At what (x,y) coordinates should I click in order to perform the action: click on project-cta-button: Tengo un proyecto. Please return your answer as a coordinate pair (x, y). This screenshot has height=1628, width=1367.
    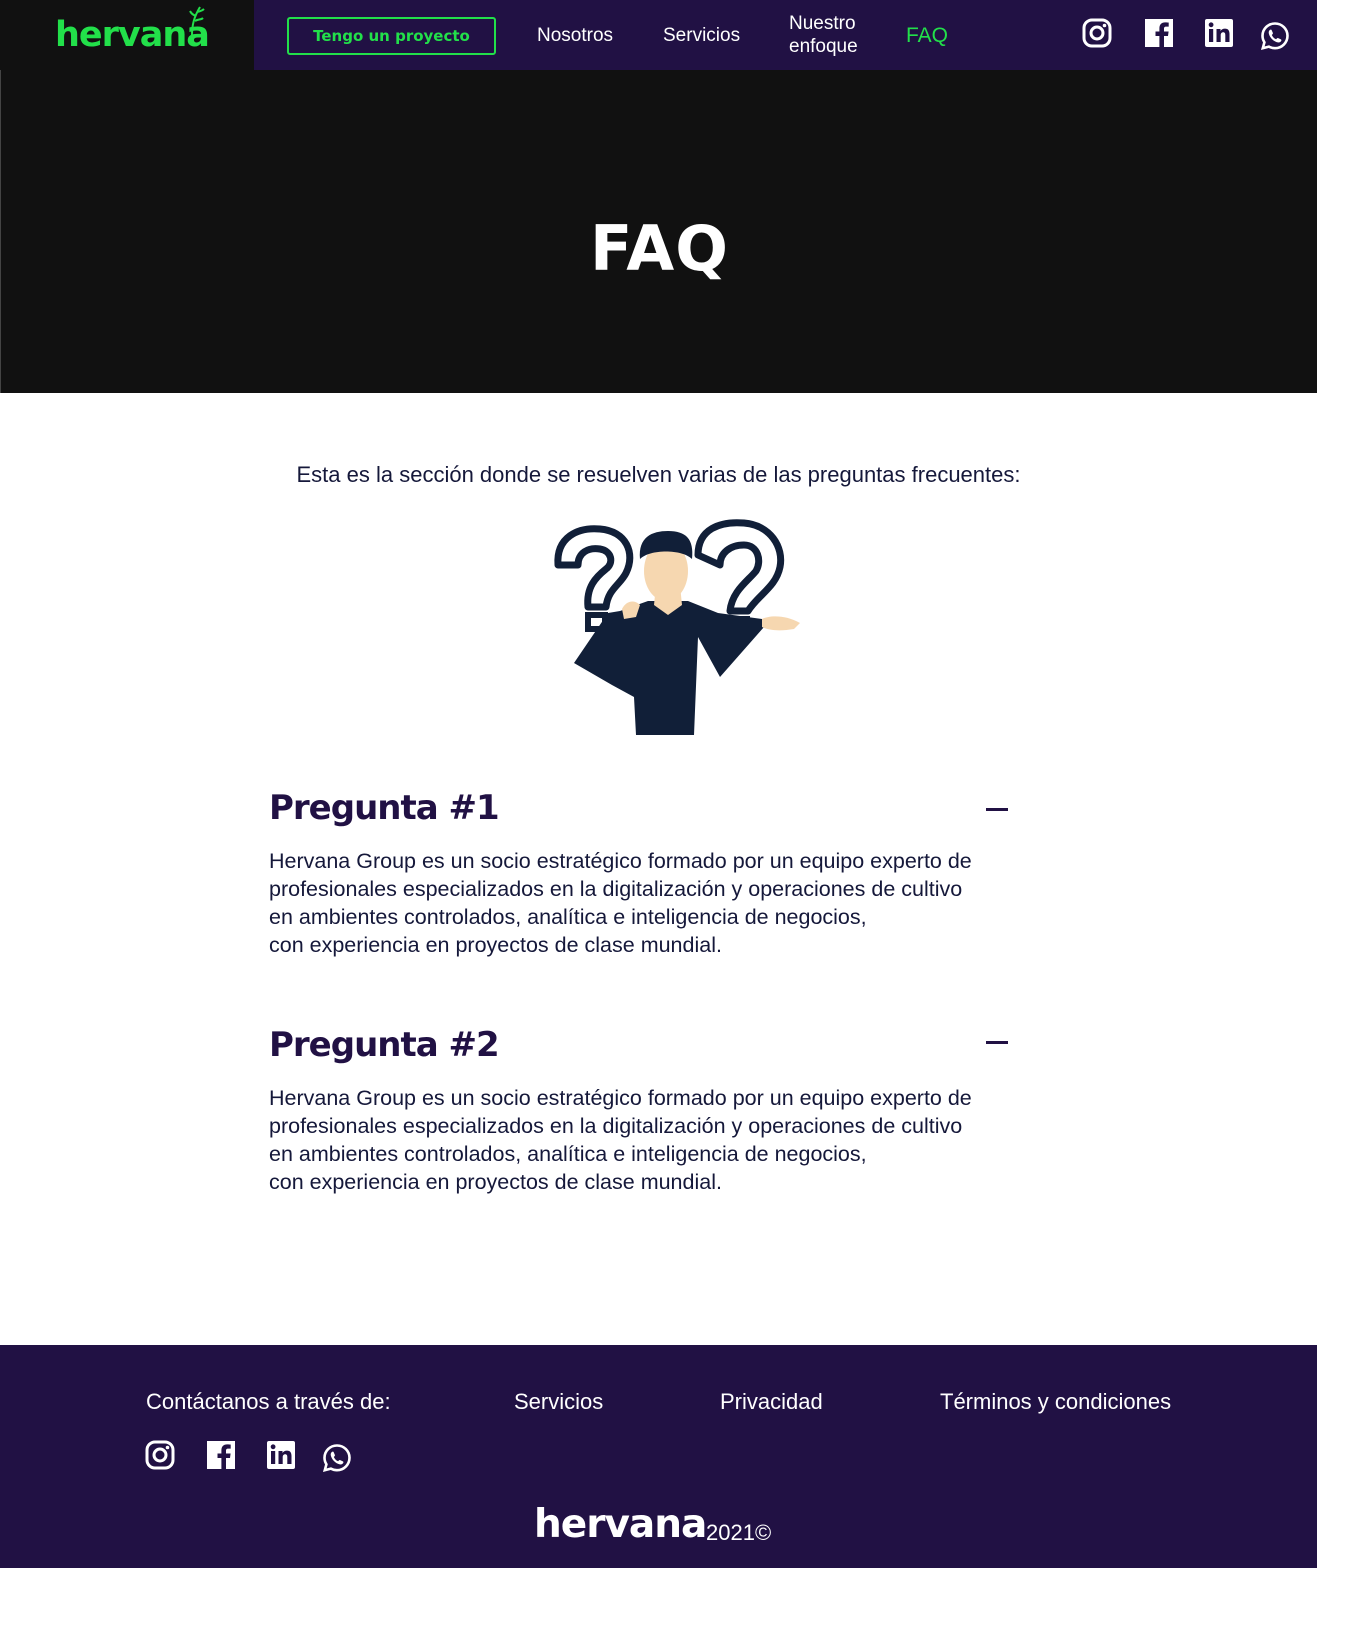
    Looking at the image, I should click on (391, 36).